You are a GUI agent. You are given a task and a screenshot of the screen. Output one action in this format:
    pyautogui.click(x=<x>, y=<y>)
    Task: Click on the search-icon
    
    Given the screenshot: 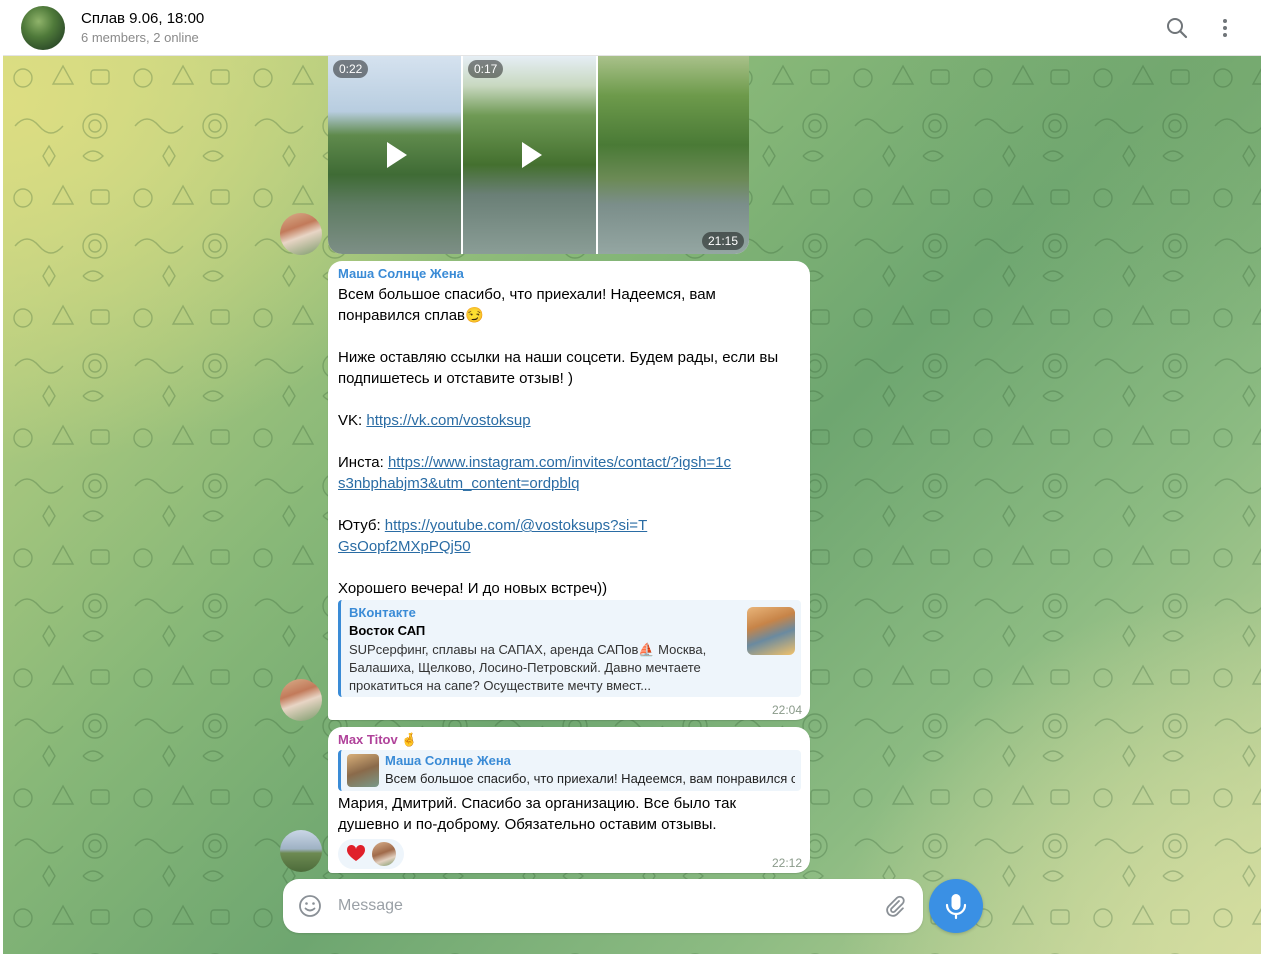 What is the action you would take?
    pyautogui.click(x=1177, y=28)
    